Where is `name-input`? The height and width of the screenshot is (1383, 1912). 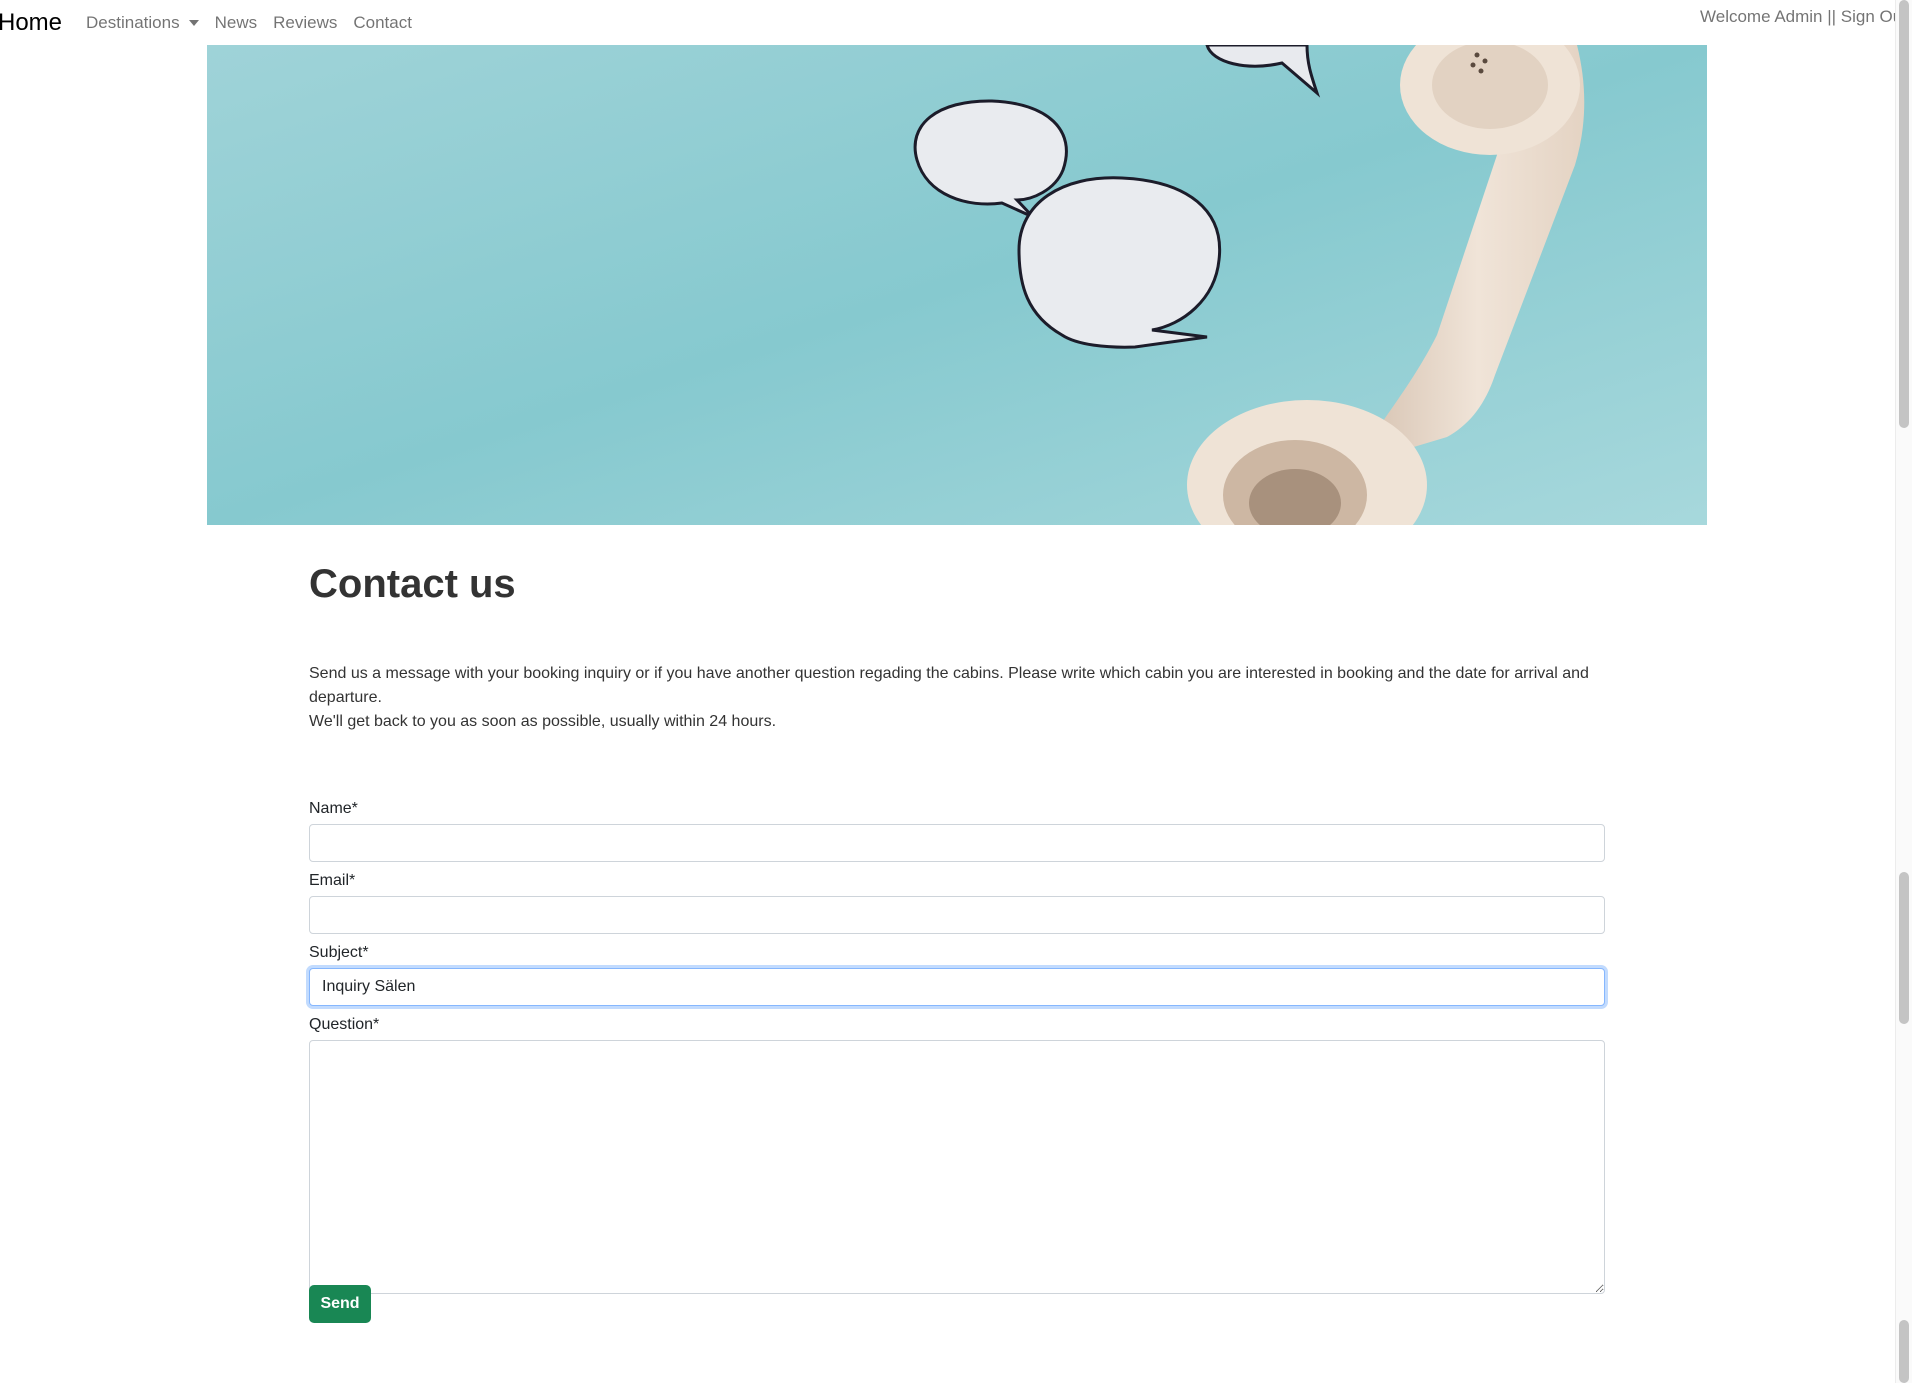 name-input is located at coordinates (957, 843).